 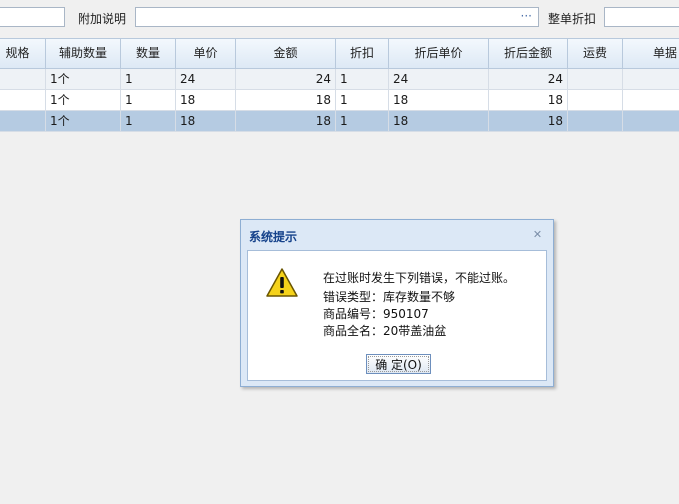 I want to click on col-doc: 单据, so click(x=651, y=53).